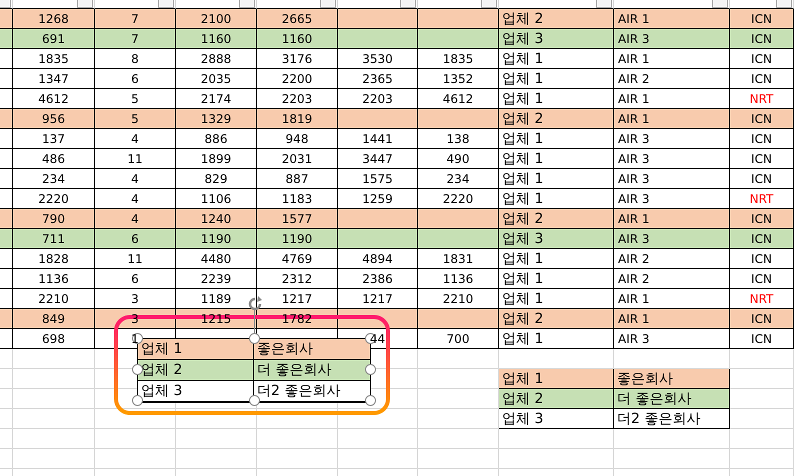  Describe the element at coordinates (378, 159) in the screenshot. I see `table-cell: 3447` at that location.